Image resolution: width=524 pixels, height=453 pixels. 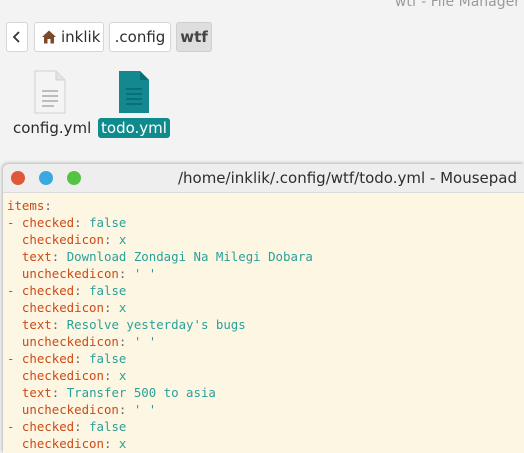 I want to click on close-window-button, so click(x=18, y=178).